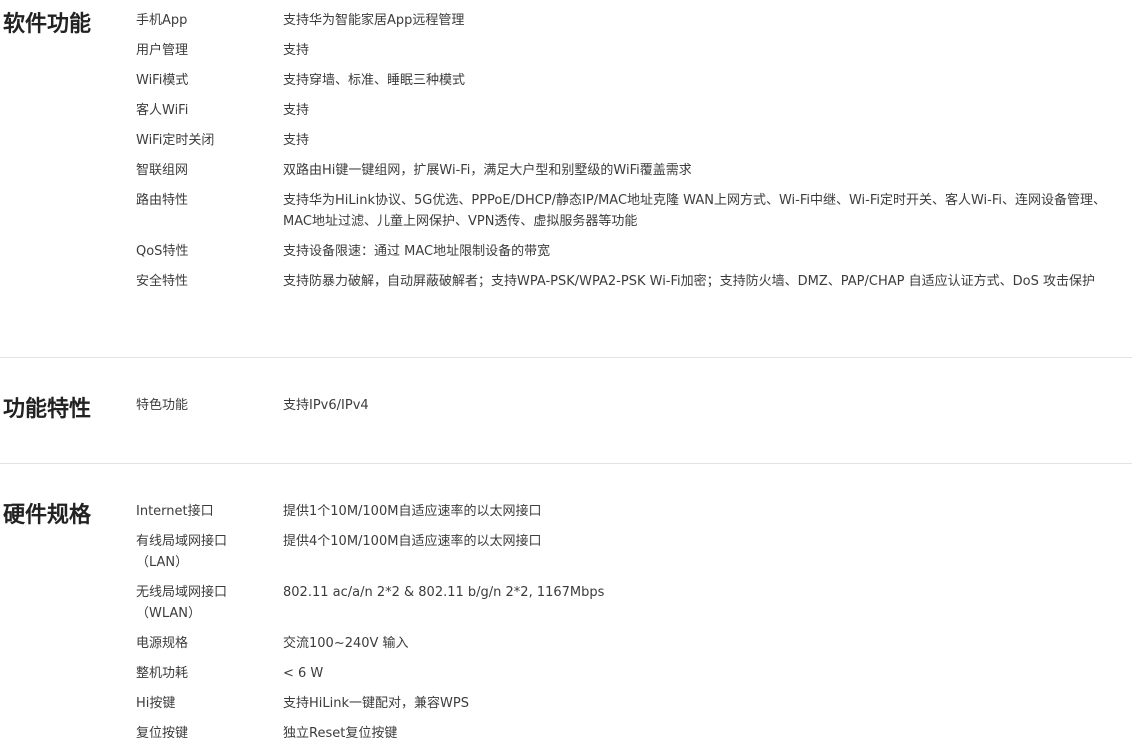 Image resolution: width=1132 pixels, height=738 pixels. What do you see at coordinates (47, 24) in the screenshot?
I see `section-title: 软件功能` at bounding box center [47, 24].